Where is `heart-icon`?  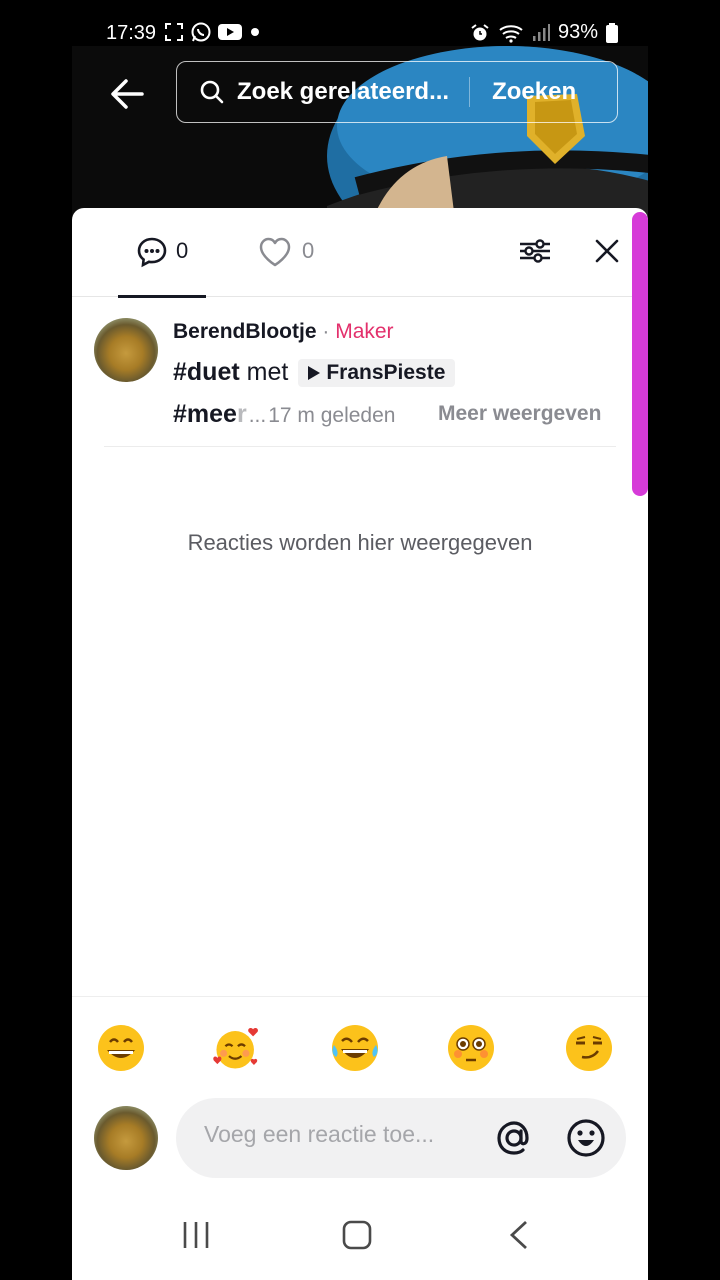
heart-icon is located at coordinates (275, 252).